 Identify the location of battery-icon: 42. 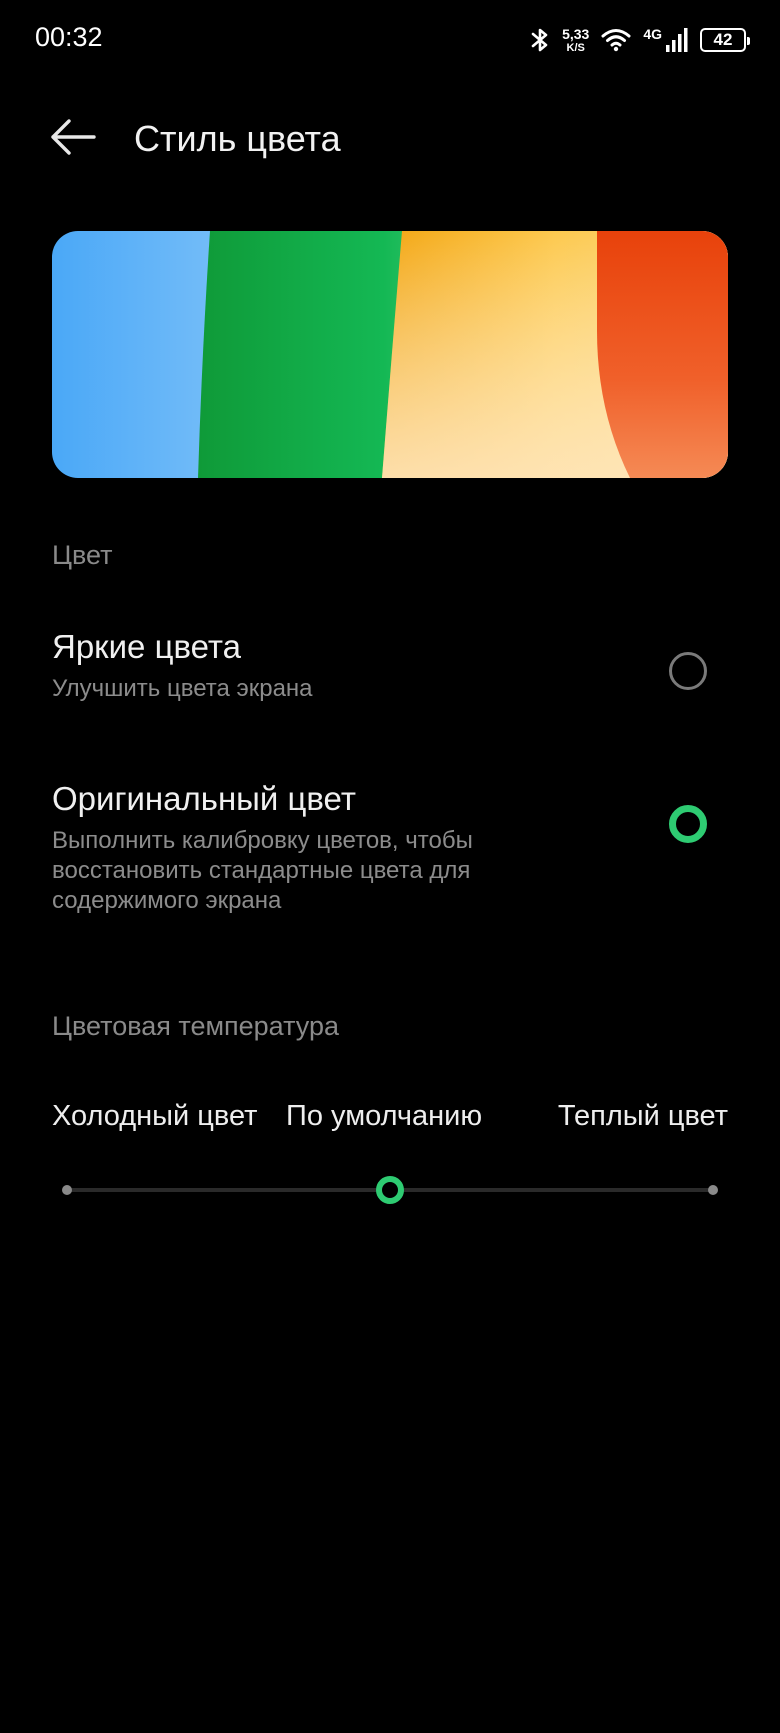
(725, 40).